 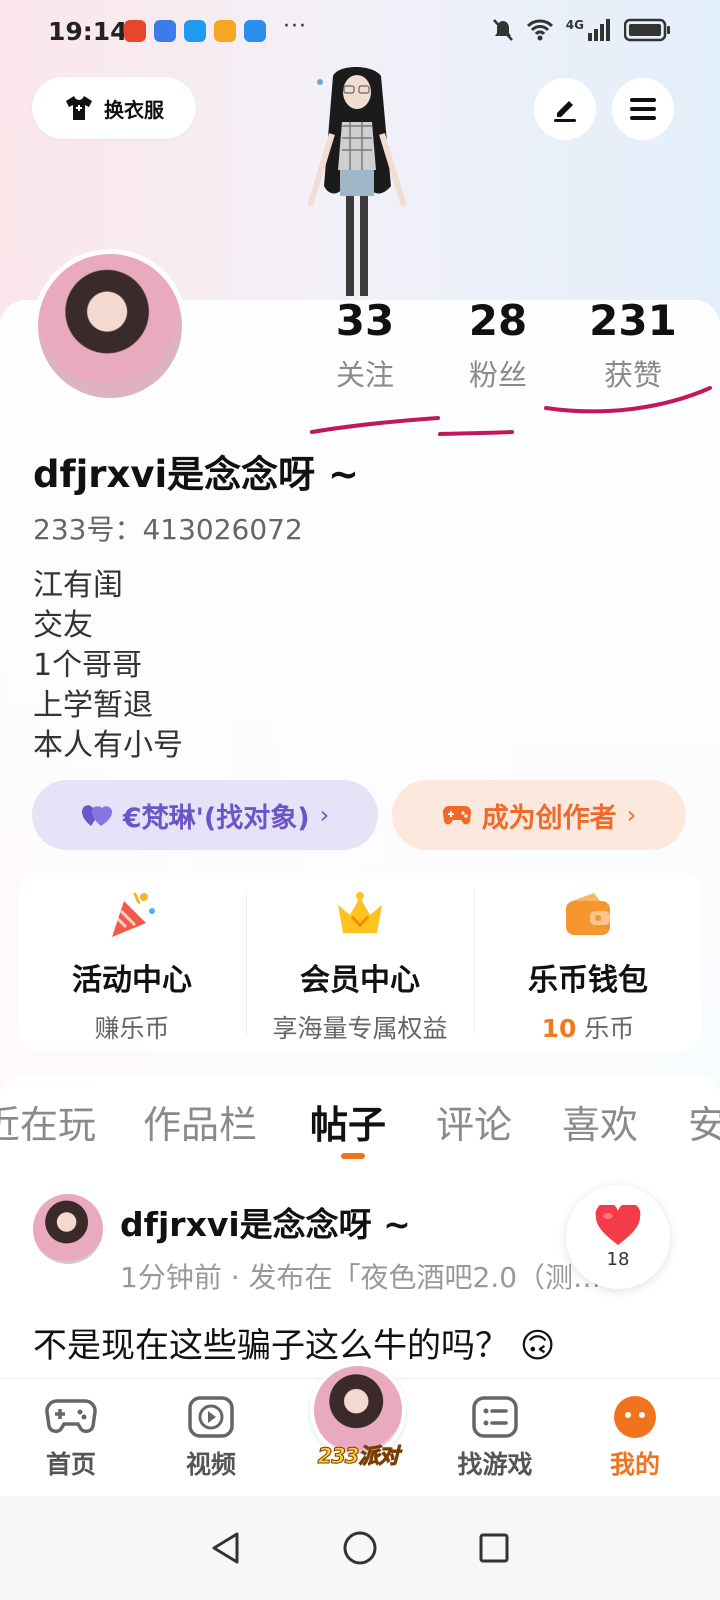 I want to click on coin-wallet-sub: 10 乐币, so click(x=588, y=1027).